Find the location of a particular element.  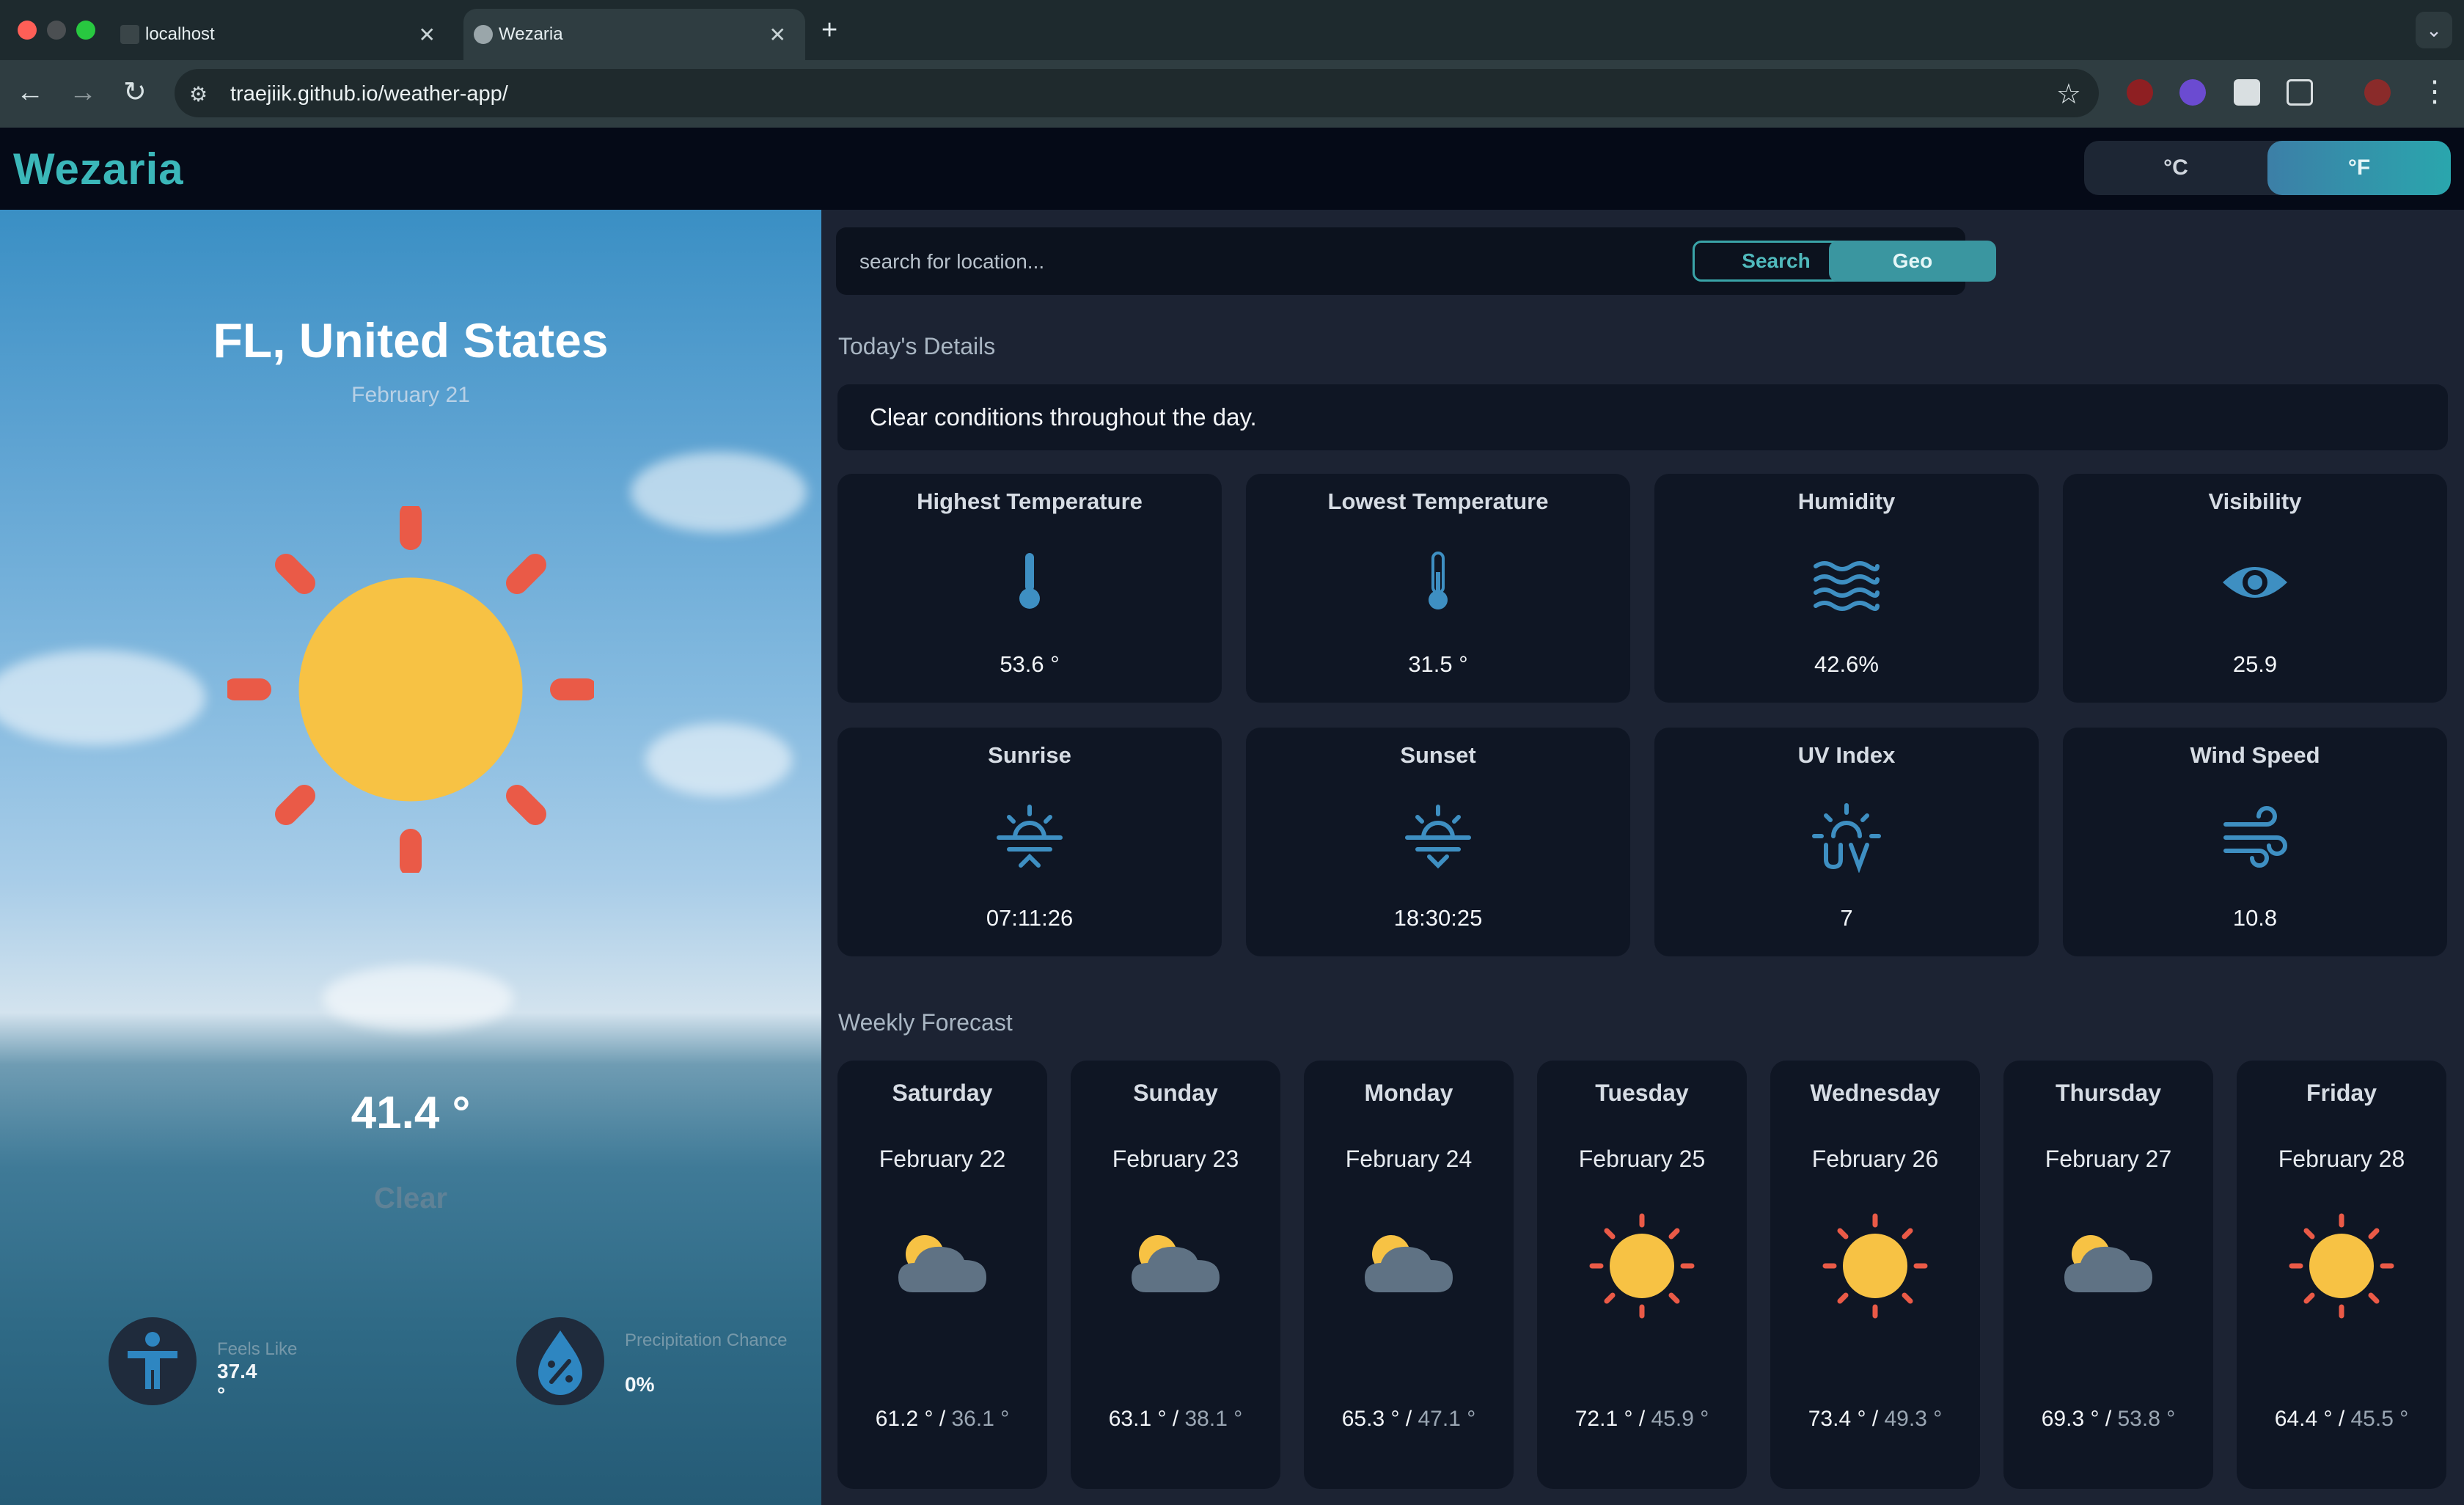

forecast-high: 69.3 ° is located at coordinates (2070, 1419).